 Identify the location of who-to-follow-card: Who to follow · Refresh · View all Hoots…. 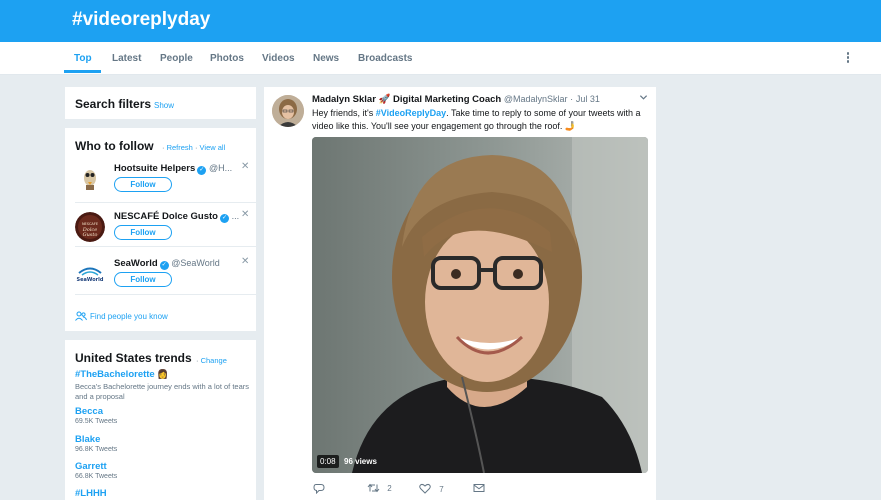
(160, 229).